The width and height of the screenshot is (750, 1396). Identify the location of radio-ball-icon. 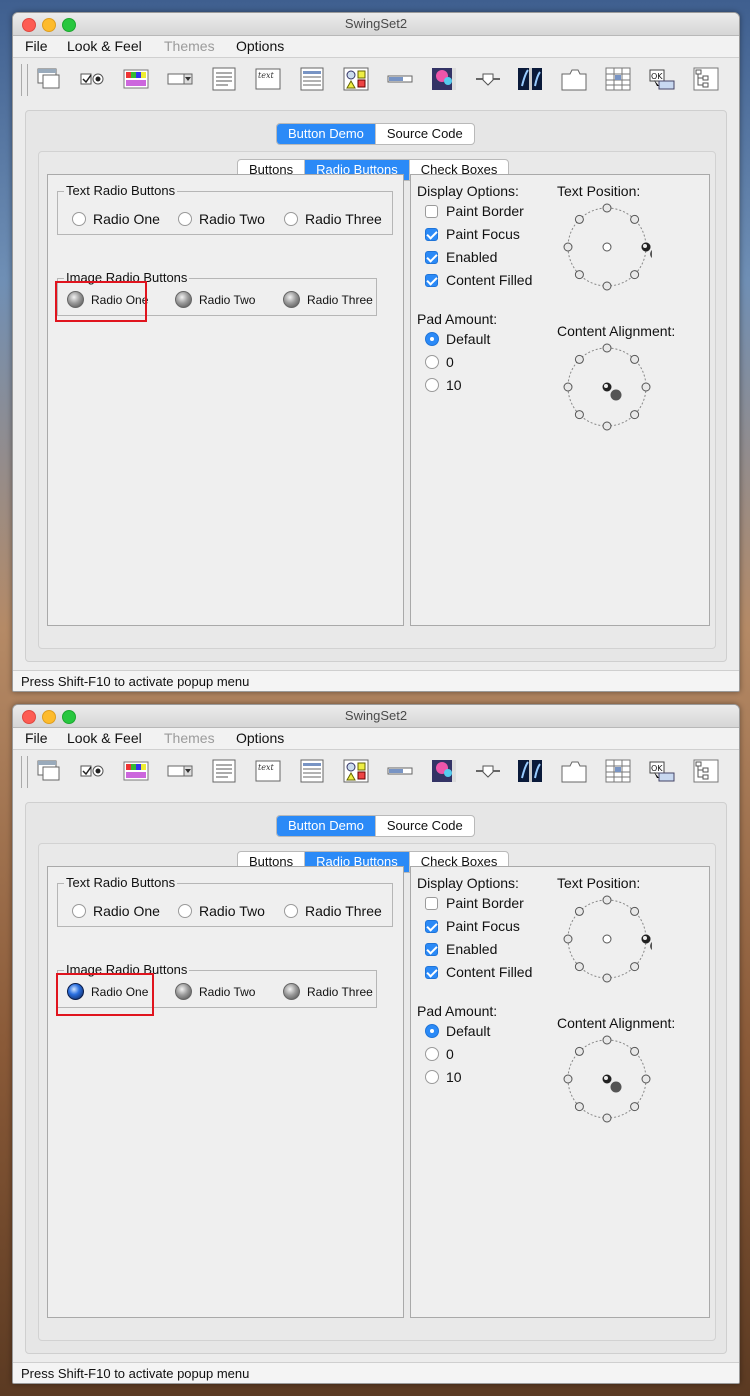
(183, 991).